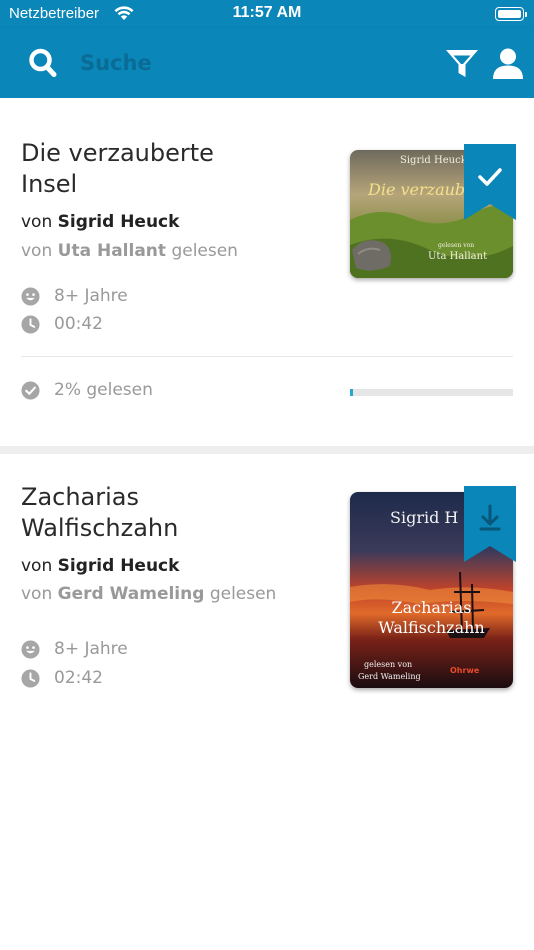 The image size is (534, 950). Describe the element at coordinates (508, 63) in the screenshot. I see `user-icon` at that location.